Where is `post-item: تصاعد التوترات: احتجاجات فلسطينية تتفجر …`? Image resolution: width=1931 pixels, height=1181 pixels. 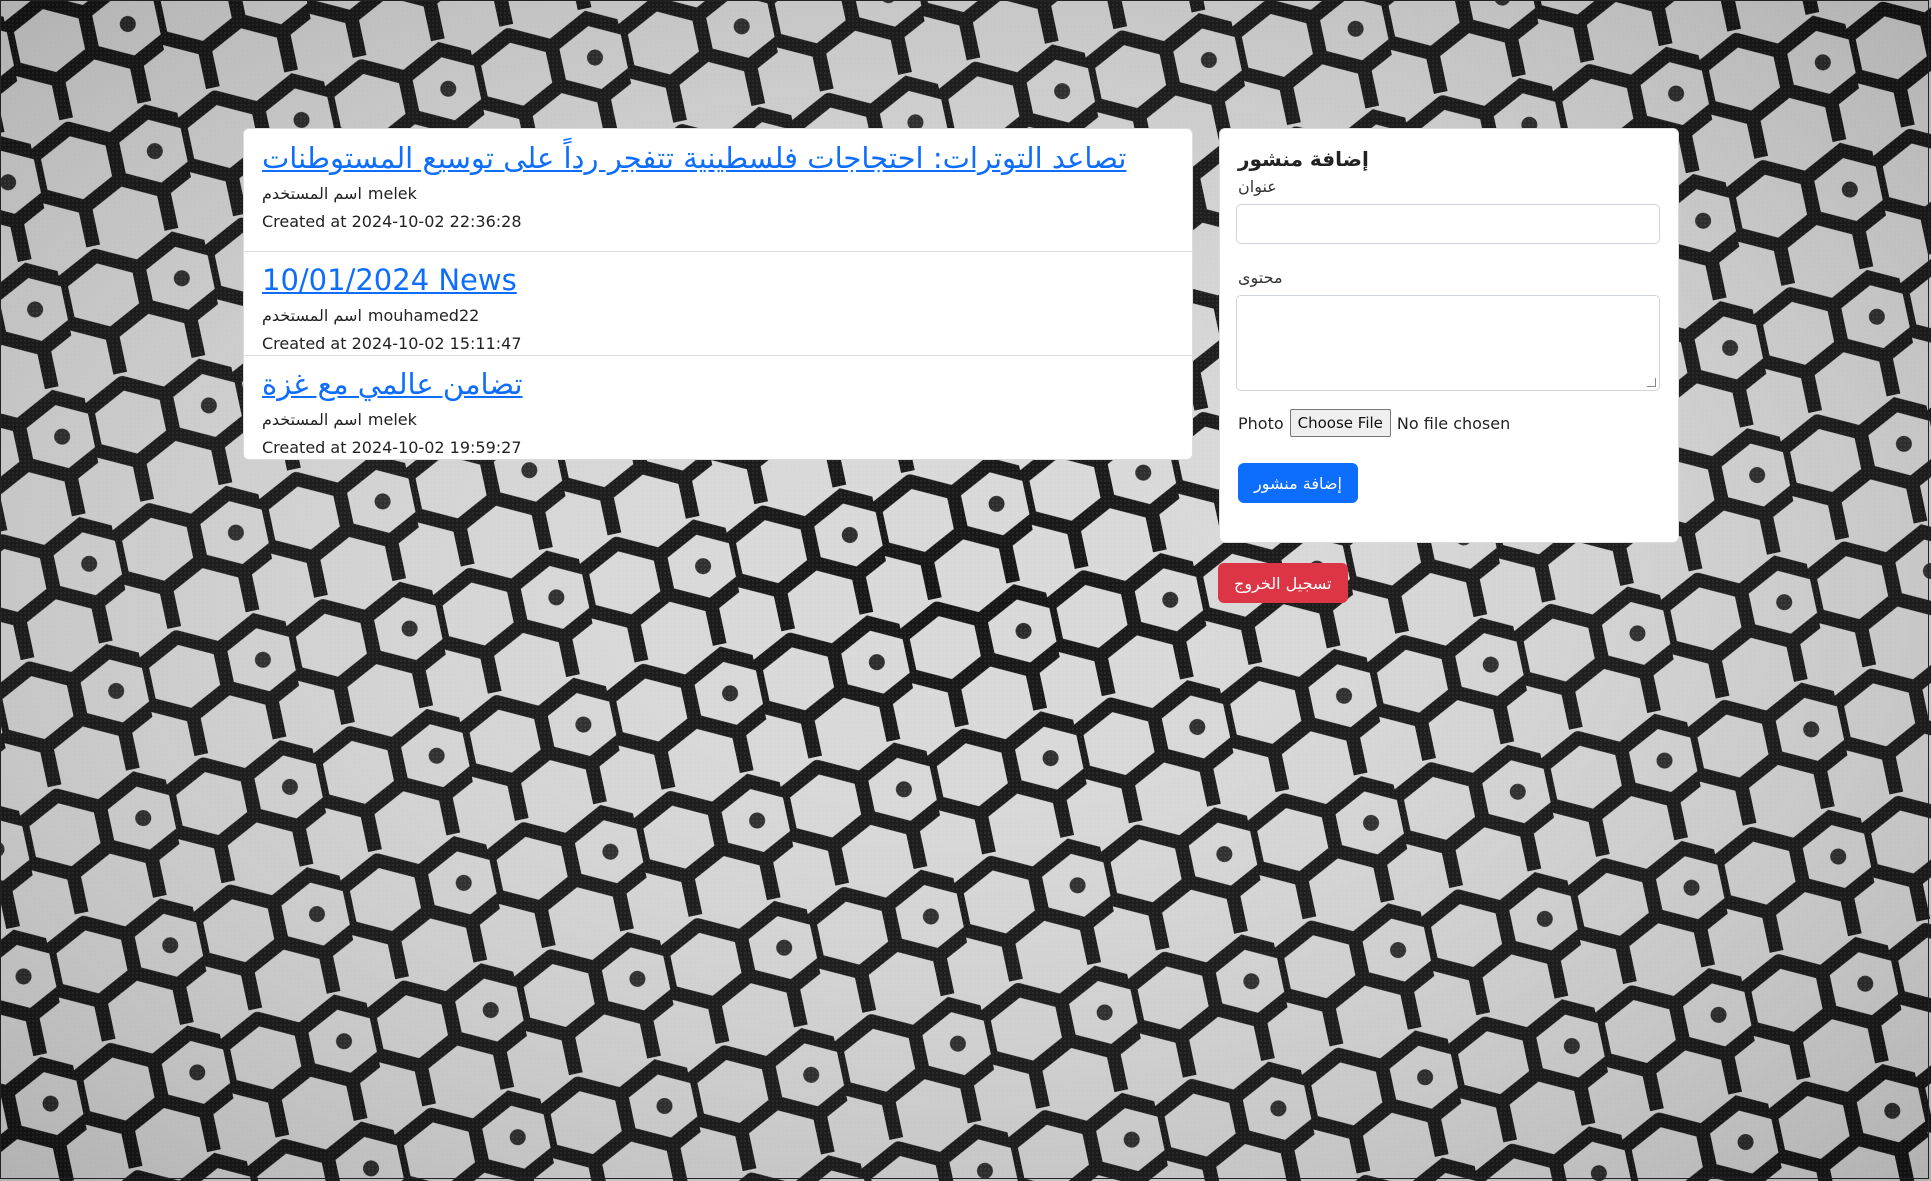
post-item: تصاعد التوترات: احتجاجات فلسطينية تتفجر … is located at coordinates (718, 190).